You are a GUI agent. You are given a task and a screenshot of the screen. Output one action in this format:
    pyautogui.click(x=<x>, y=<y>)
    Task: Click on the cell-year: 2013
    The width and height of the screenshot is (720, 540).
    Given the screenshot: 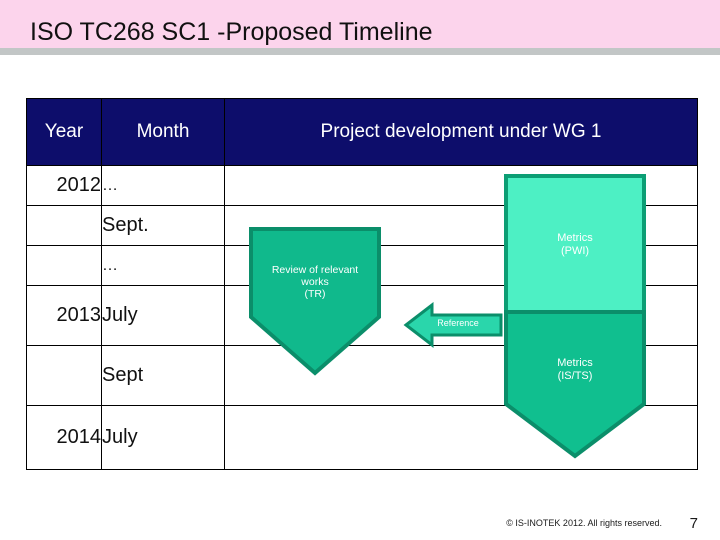 What is the action you would take?
    pyautogui.click(x=64, y=315)
    